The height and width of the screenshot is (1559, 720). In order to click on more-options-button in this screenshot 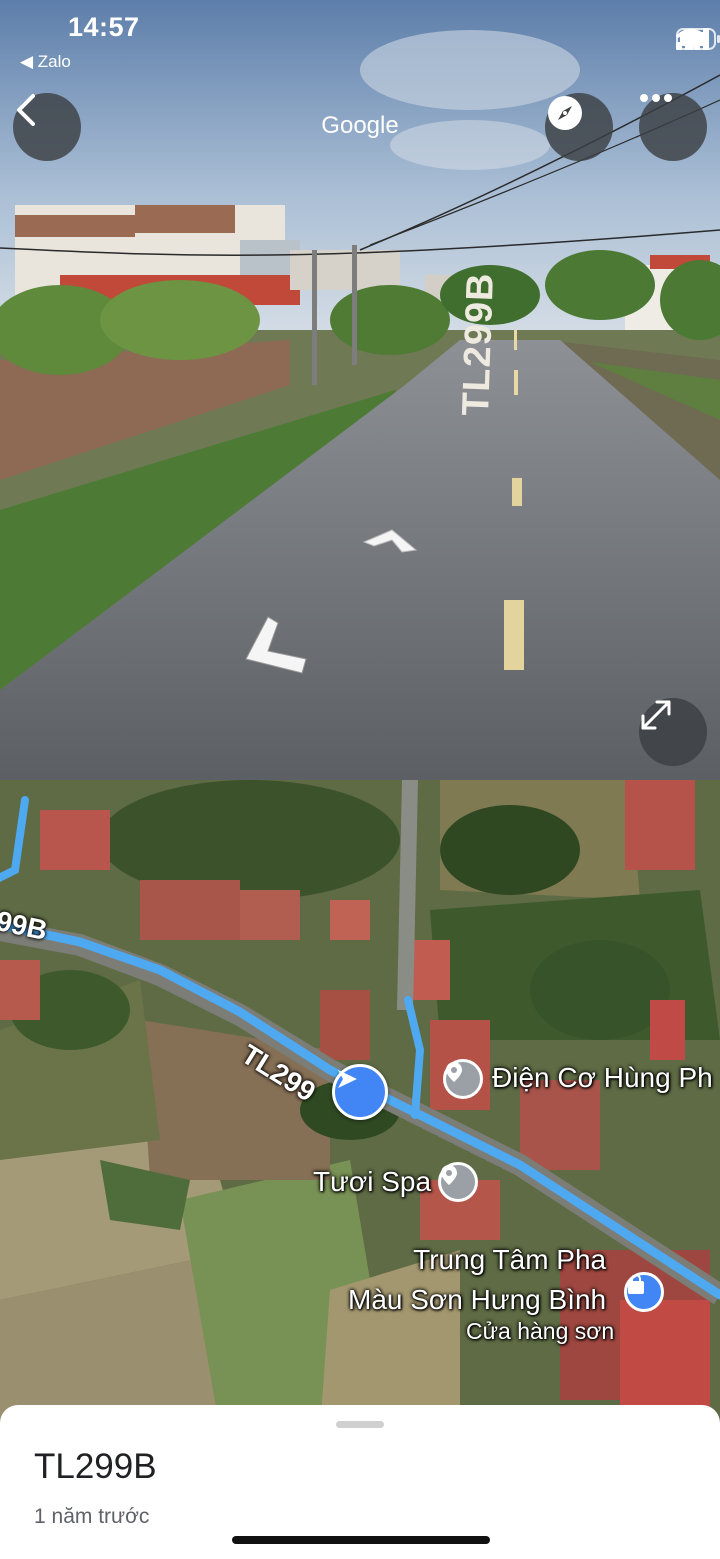, I will do `click(673, 127)`.